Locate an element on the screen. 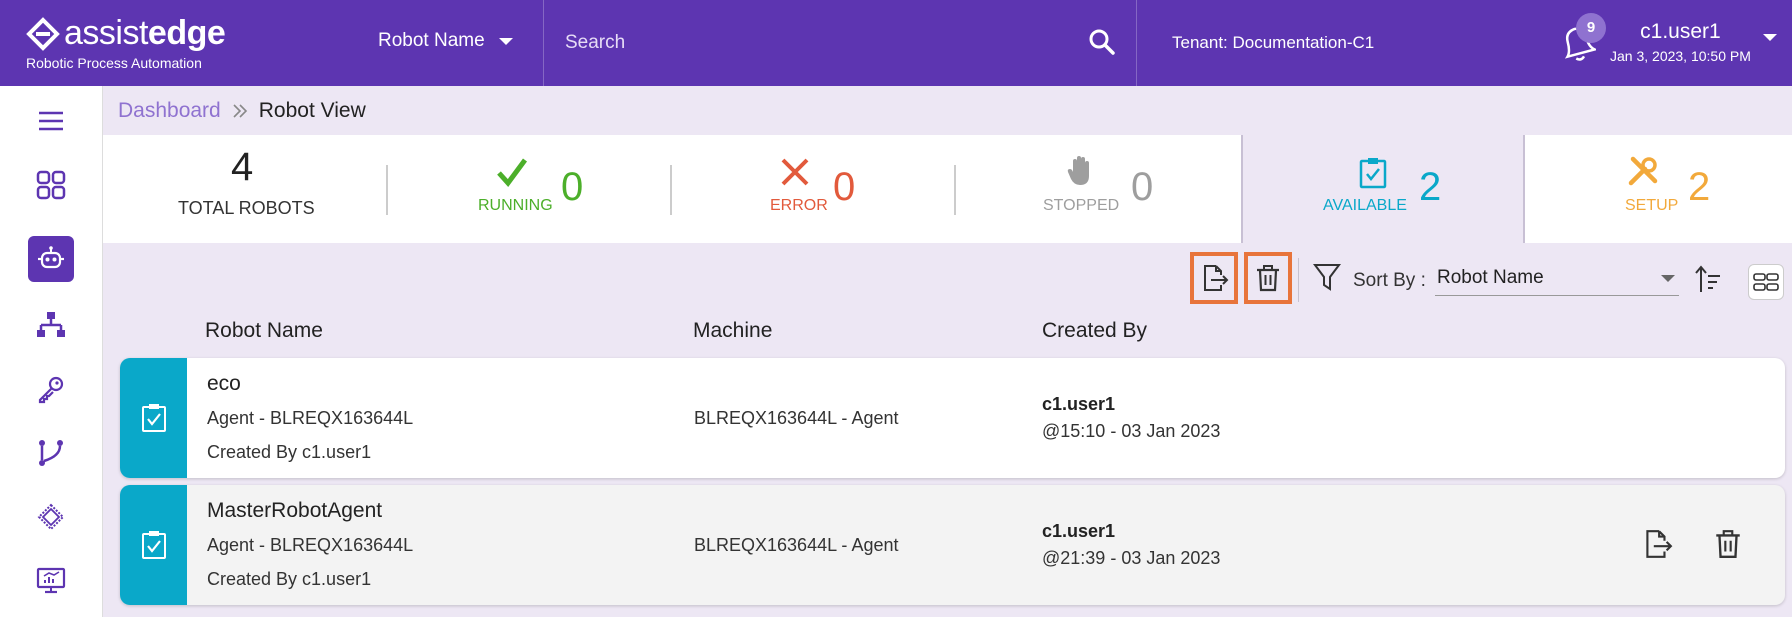  robot-name: eco is located at coordinates (224, 384).